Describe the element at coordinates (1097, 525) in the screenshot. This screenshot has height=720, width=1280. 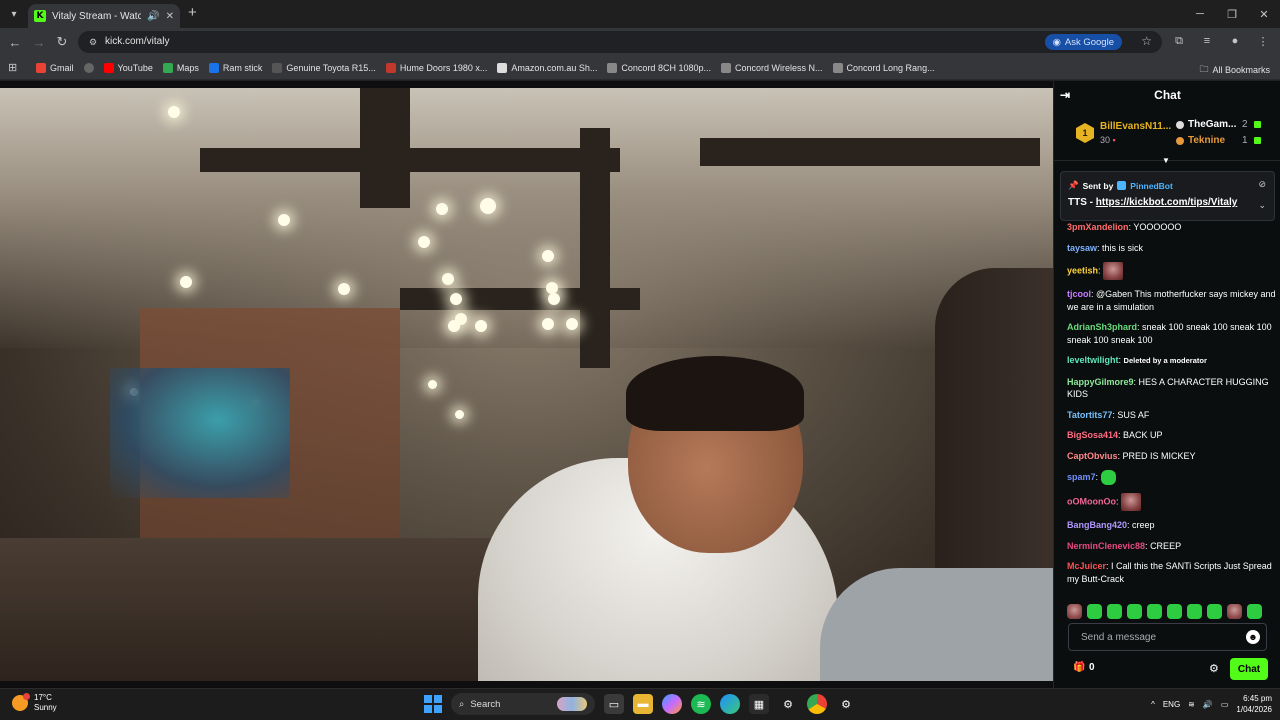
I see `chat-username: BangBang420` at that location.